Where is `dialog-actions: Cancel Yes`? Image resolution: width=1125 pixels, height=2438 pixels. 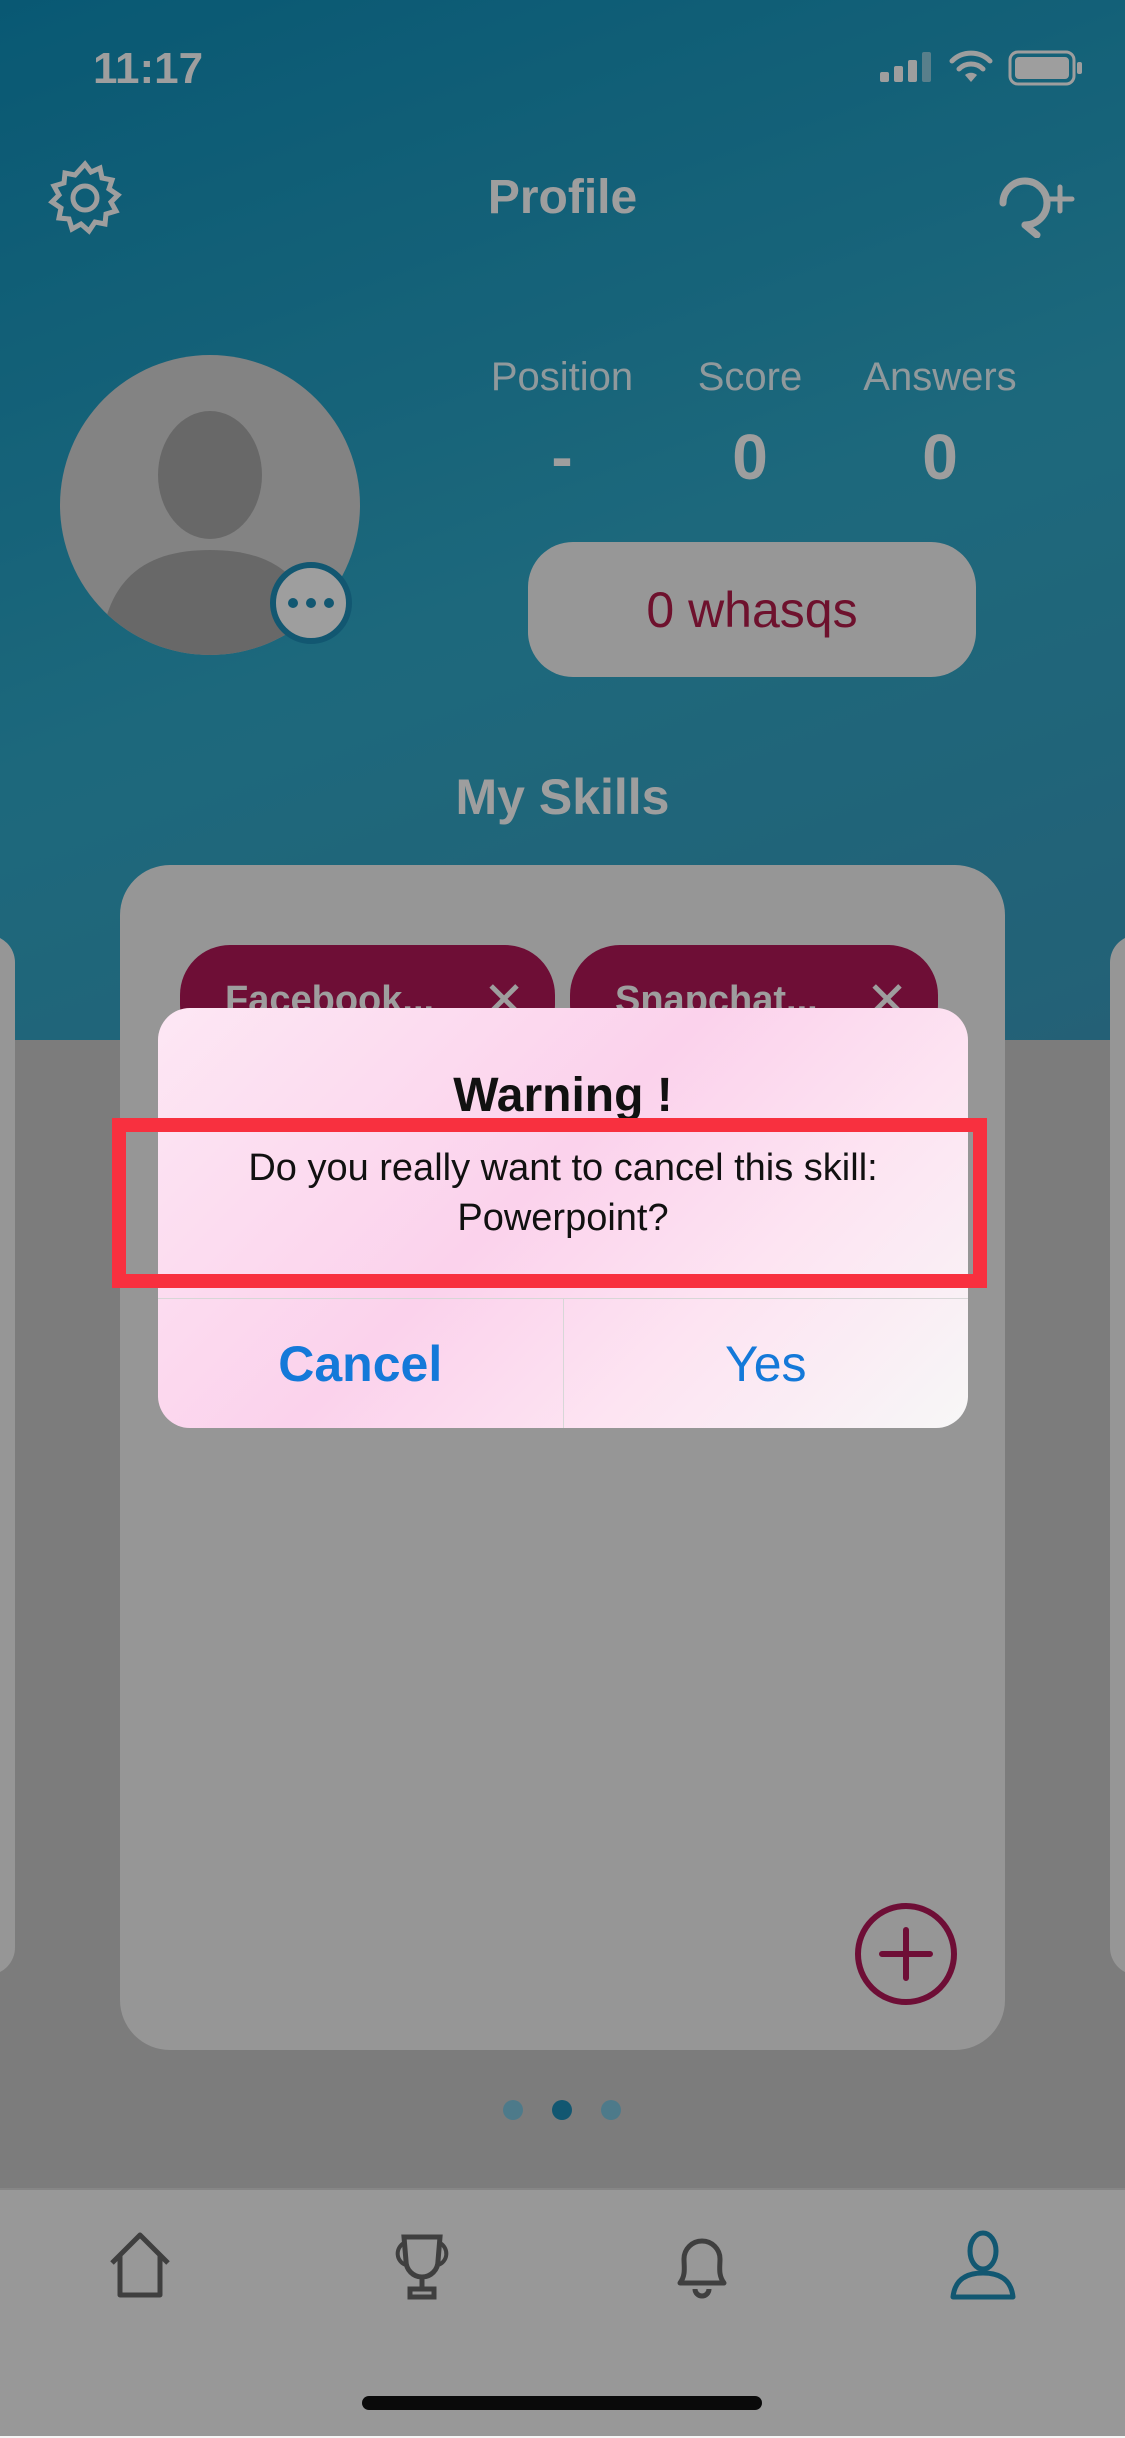
dialog-actions: Cancel Yes is located at coordinates (563, 1363).